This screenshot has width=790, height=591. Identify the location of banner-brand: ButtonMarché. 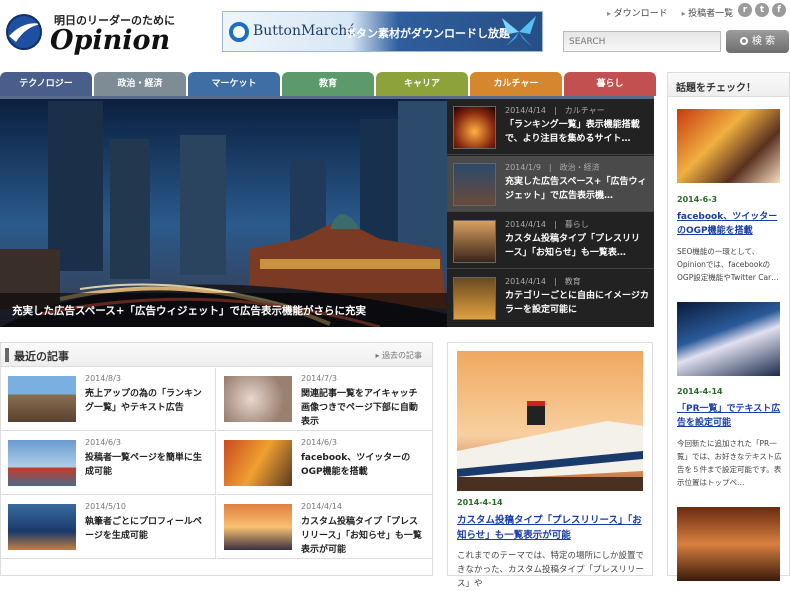
(304, 31).